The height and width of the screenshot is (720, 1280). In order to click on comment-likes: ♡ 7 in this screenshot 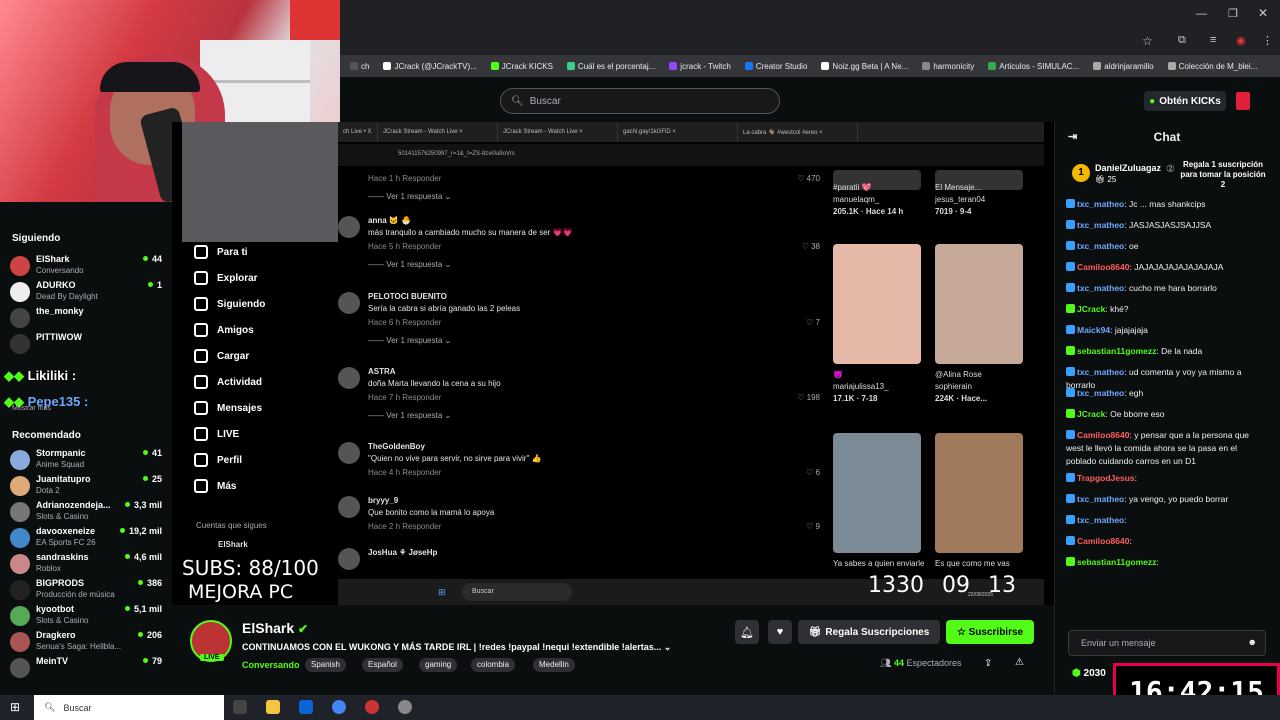, I will do `click(813, 322)`.